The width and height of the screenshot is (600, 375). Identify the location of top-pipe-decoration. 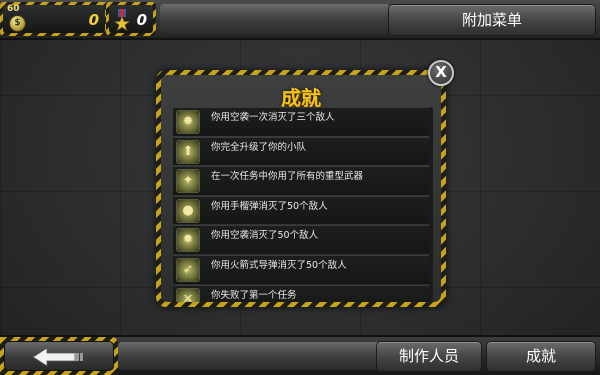
(275, 19).